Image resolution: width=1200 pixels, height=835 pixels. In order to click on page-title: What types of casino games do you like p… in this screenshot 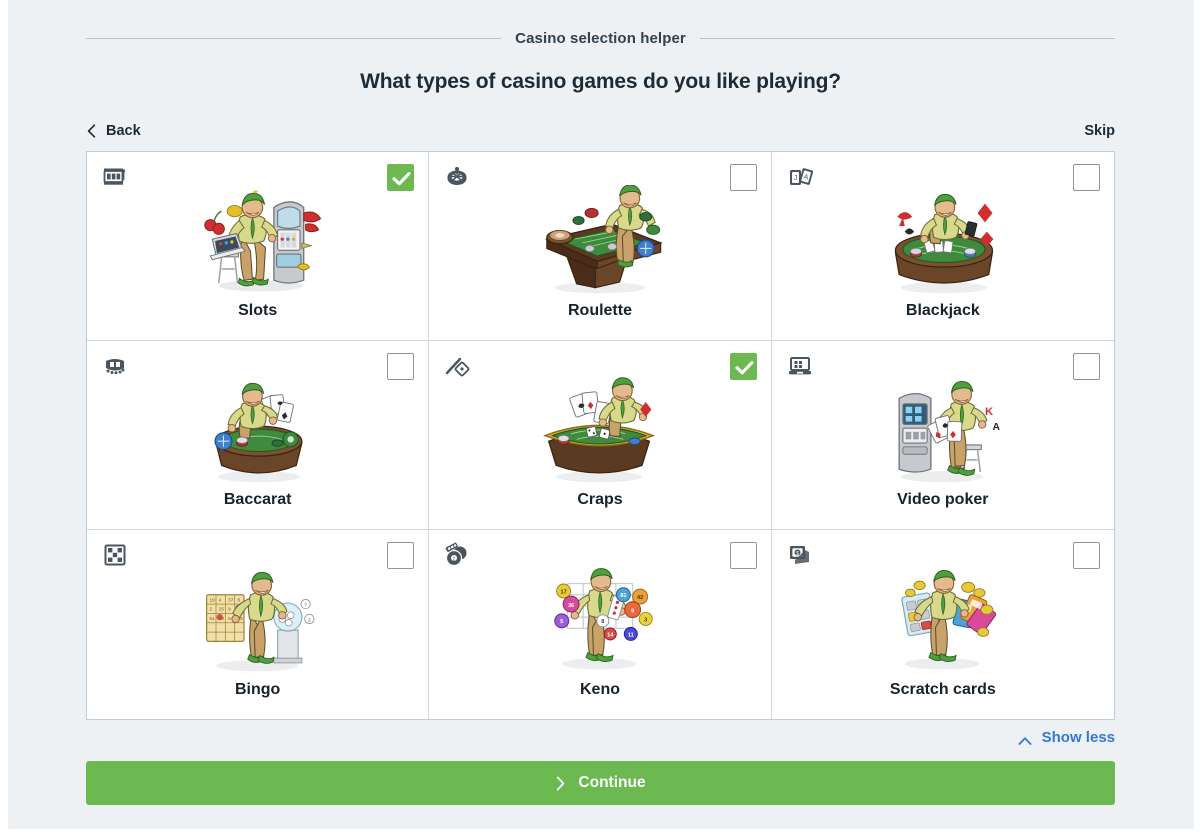, I will do `click(600, 81)`.